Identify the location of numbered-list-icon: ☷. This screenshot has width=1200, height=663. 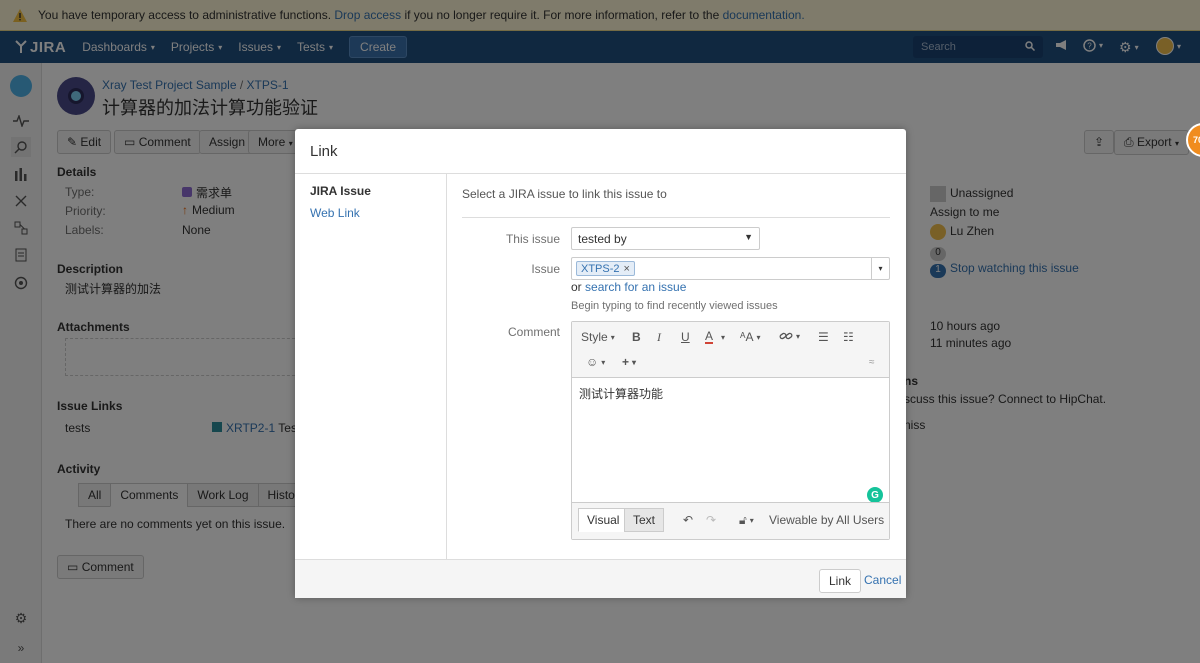
(848, 337).